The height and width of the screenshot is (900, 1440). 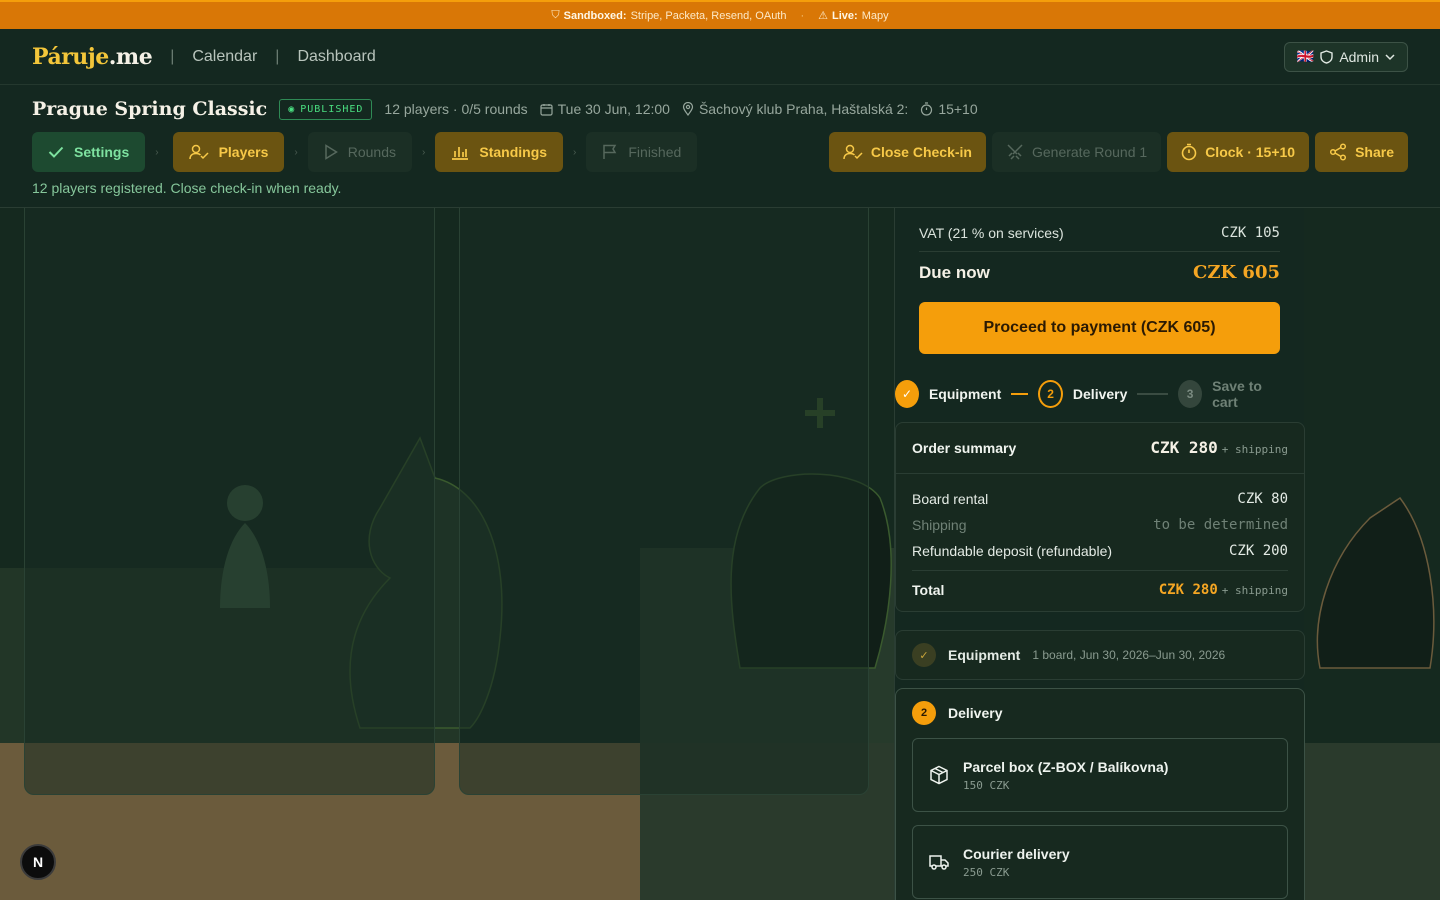 I want to click on summary-total: Total CZK 280 + shipping, so click(x=1100, y=590).